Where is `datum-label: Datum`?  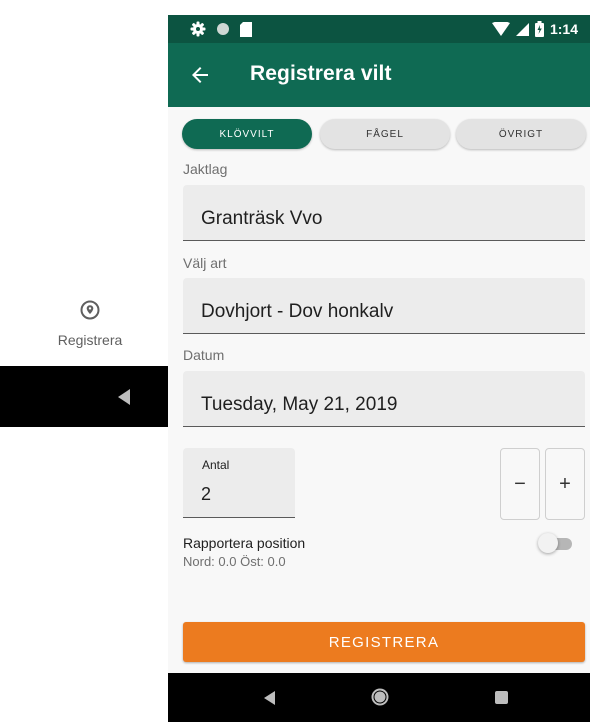 datum-label: Datum is located at coordinates (204, 355).